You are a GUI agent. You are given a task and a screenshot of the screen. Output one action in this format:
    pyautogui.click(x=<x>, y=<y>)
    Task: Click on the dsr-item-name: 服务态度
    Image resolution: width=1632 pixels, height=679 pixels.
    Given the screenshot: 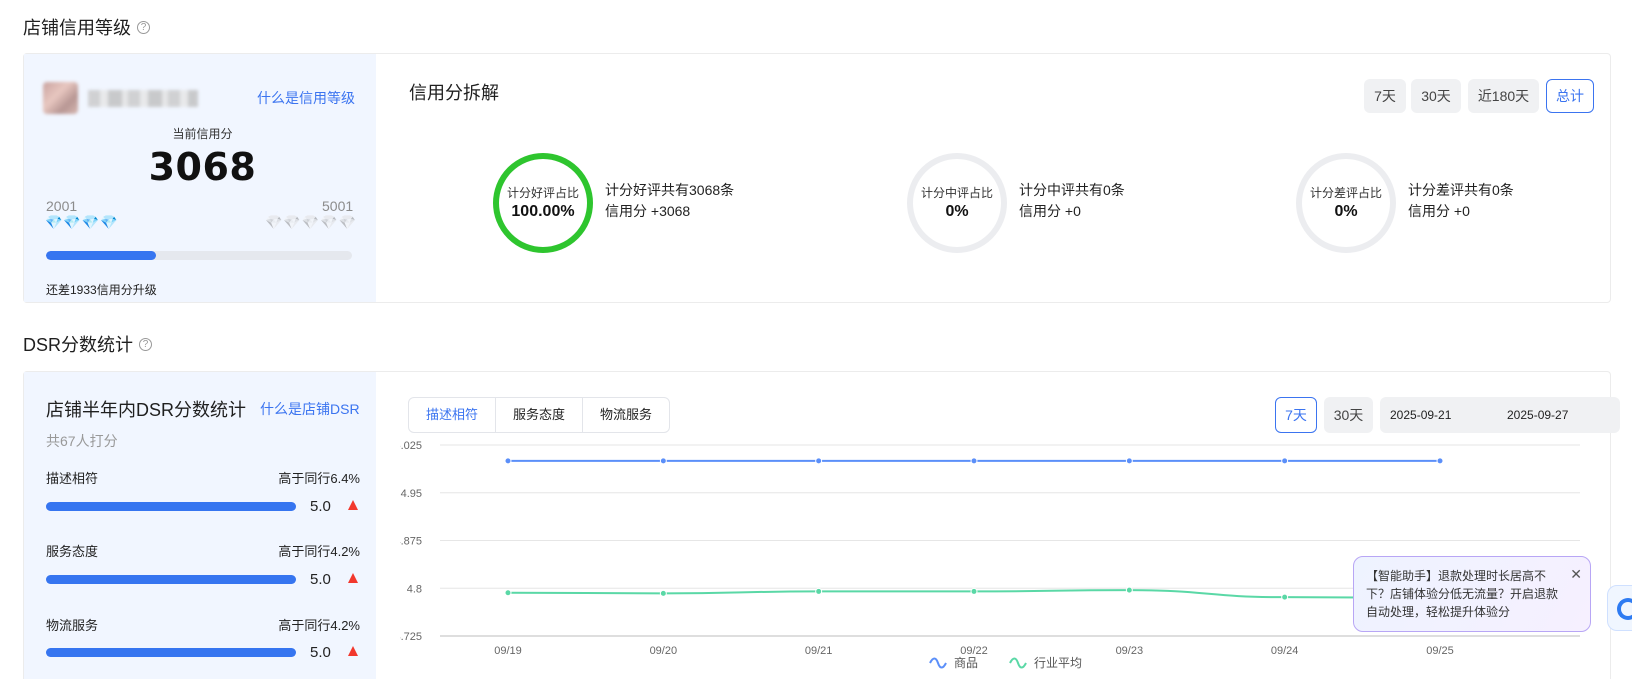 What is the action you would take?
    pyautogui.click(x=72, y=551)
    